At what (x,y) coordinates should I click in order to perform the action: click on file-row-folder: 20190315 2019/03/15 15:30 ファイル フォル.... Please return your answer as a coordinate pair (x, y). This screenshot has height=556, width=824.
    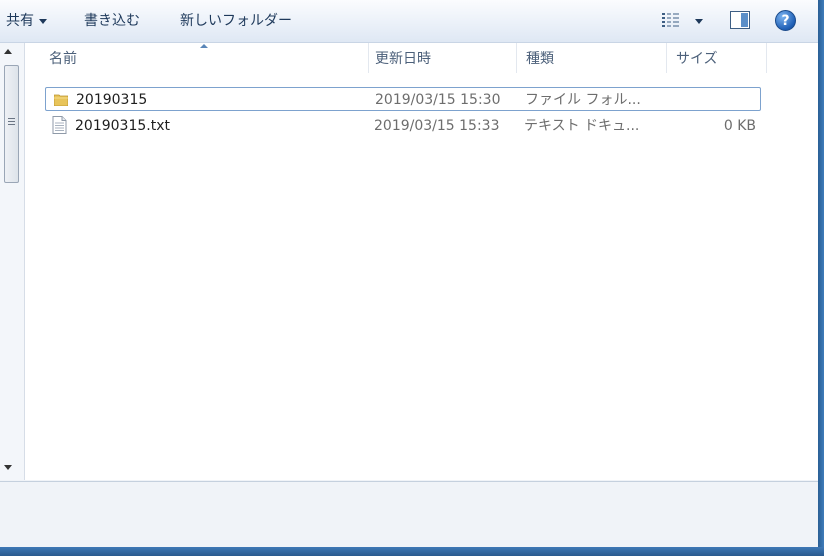
    Looking at the image, I should click on (403, 99).